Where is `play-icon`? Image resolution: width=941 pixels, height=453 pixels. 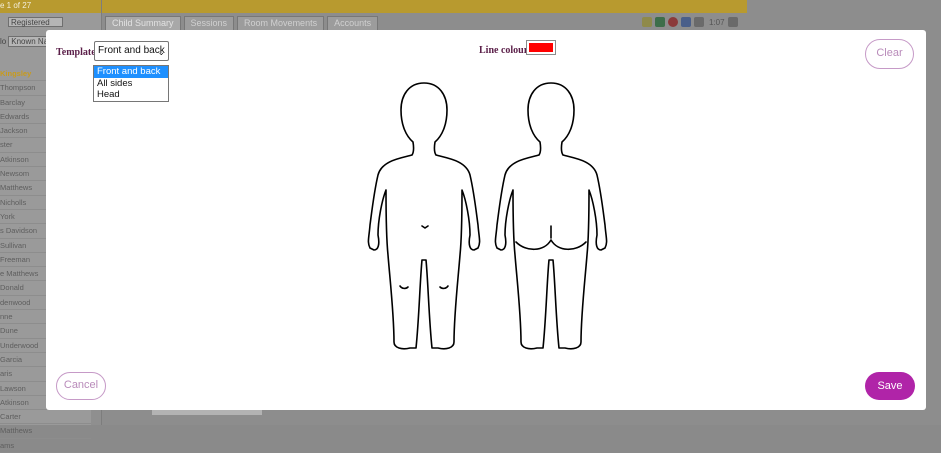 play-icon is located at coordinates (732, 22).